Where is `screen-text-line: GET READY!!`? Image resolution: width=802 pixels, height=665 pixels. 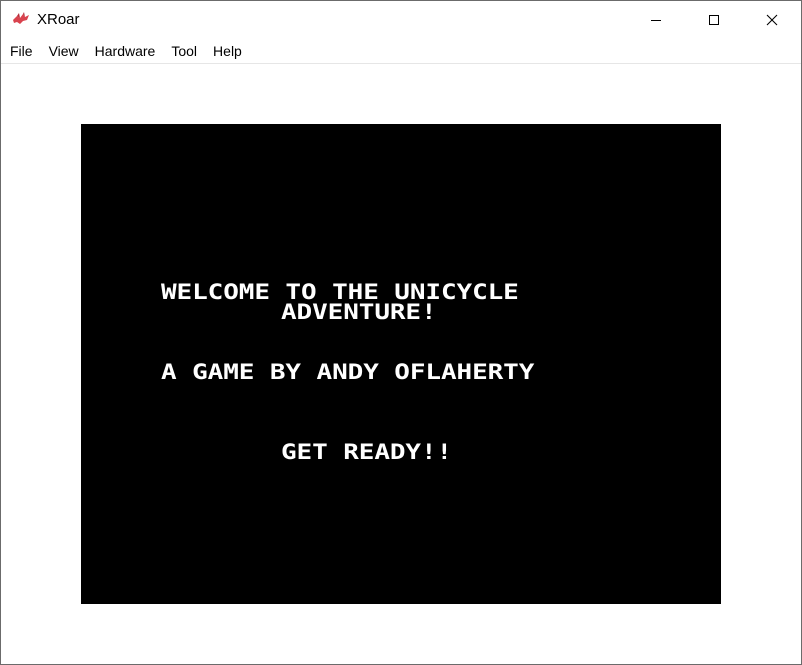
screen-text-line: GET READY!! is located at coordinates (367, 452).